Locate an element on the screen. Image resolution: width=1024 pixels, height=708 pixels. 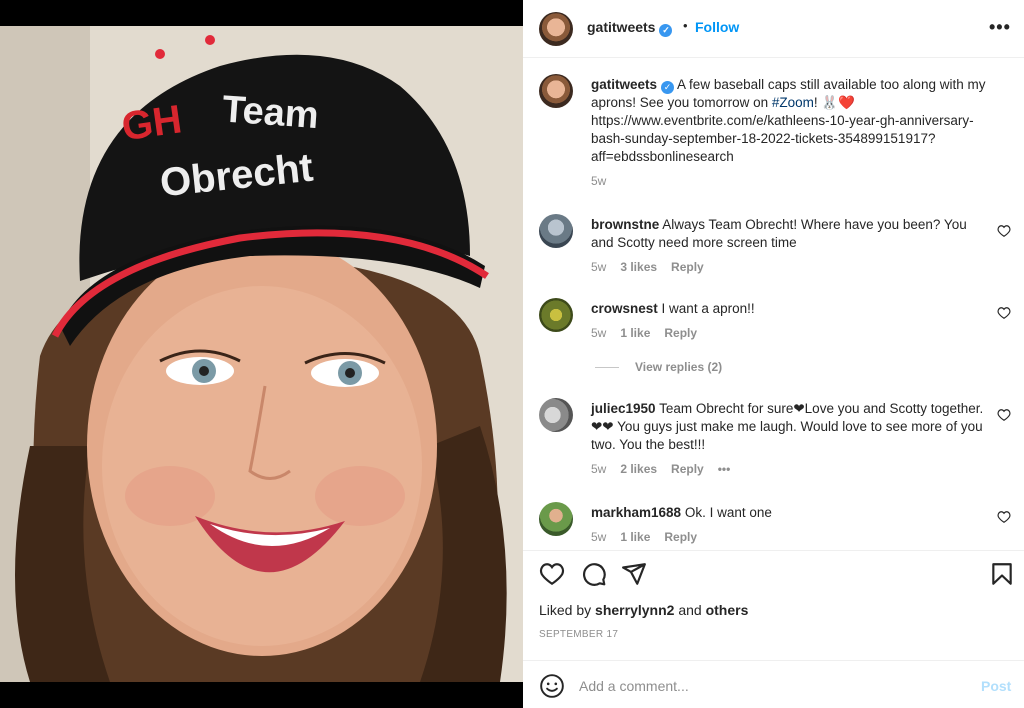
comment-meta: 5w 2 likes Reply ••• is located at coordinates (667, 469).